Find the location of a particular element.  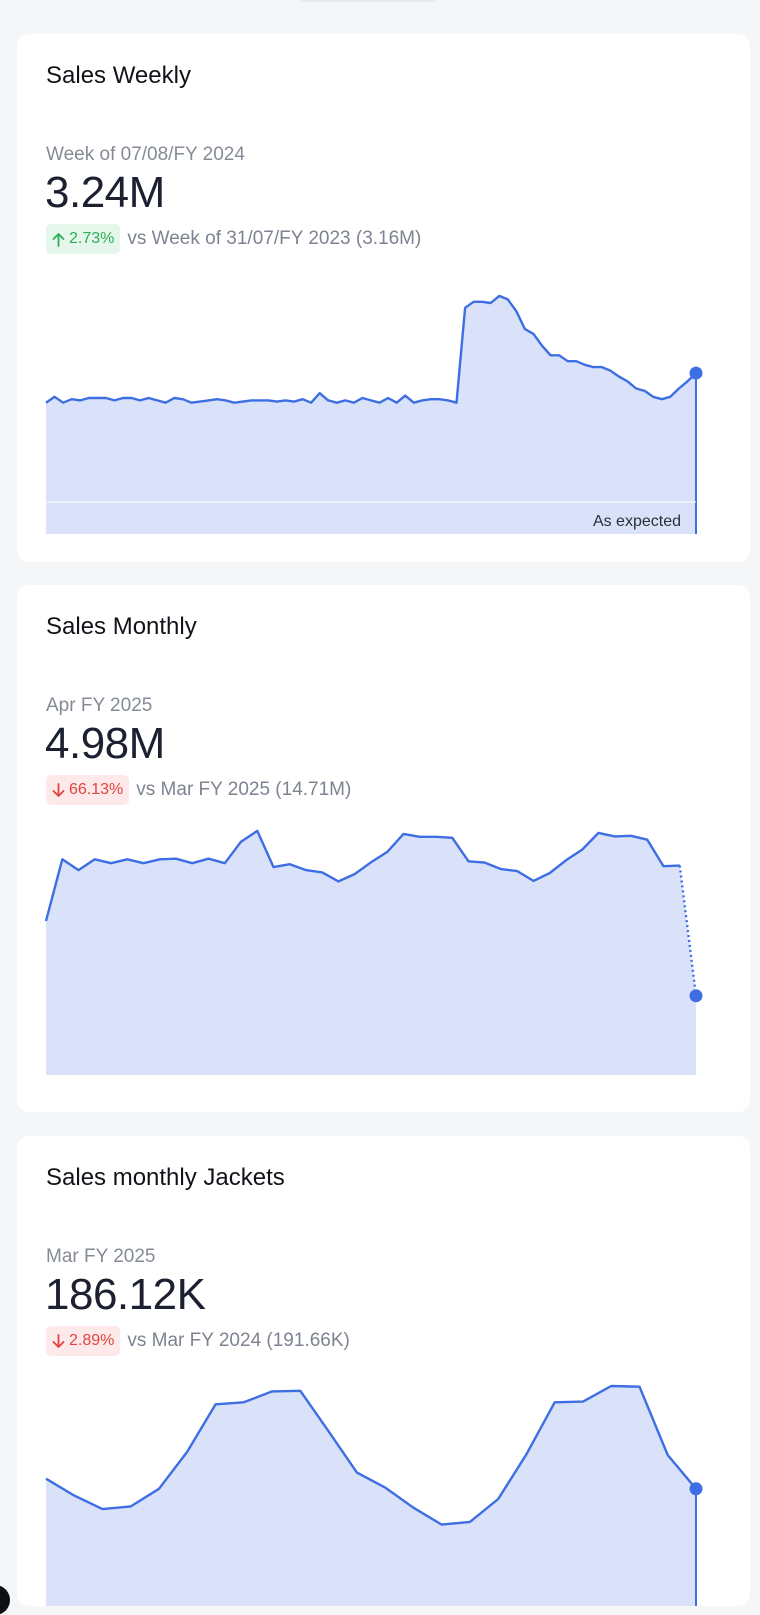

chart-annotation: As expected is located at coordinates (637, 521).